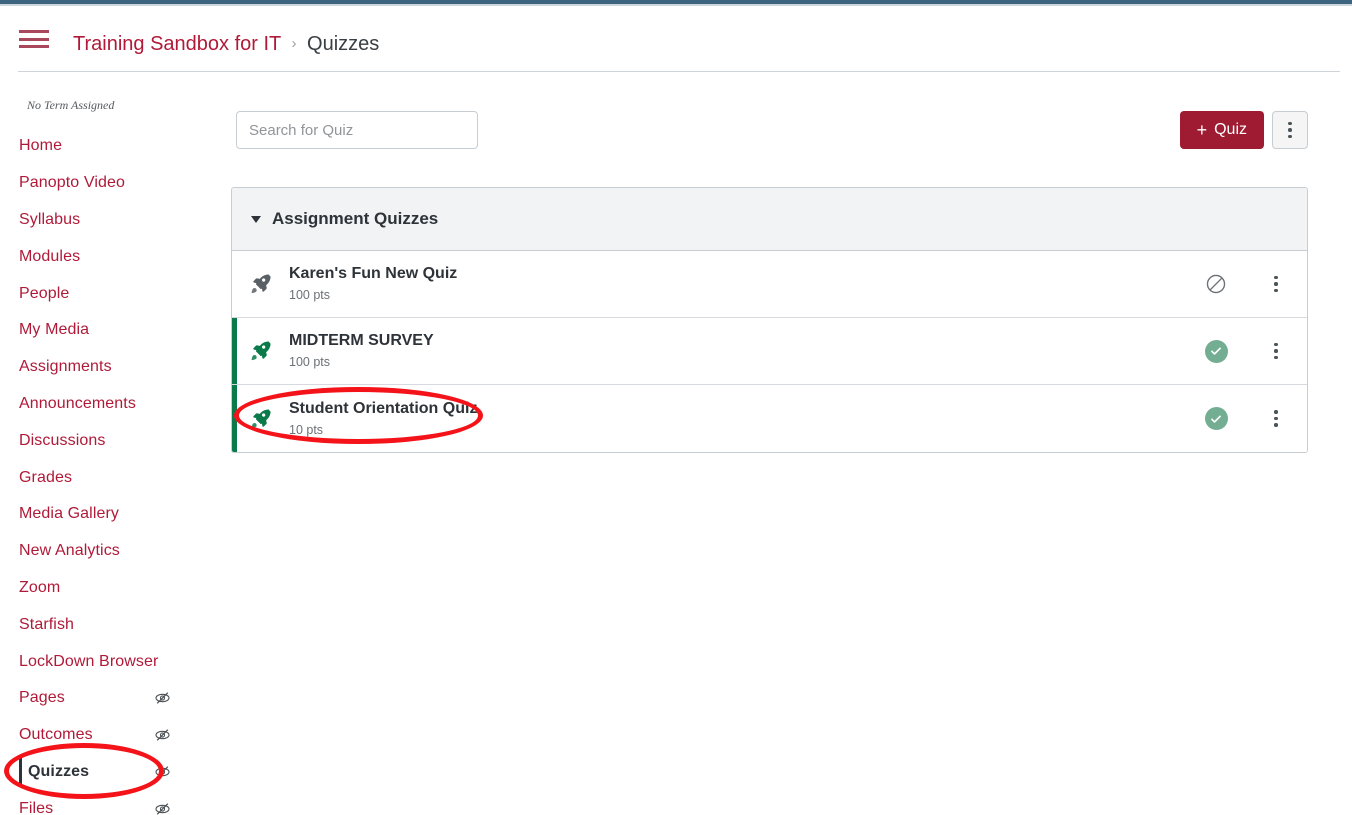 This screenshot has width=1352, height=815. What do you see at coordinates (177, 44) in the screenshot?
I see `breadcrumb-course-link: Training Sandbox for IT` at bounding box center [177, 44].